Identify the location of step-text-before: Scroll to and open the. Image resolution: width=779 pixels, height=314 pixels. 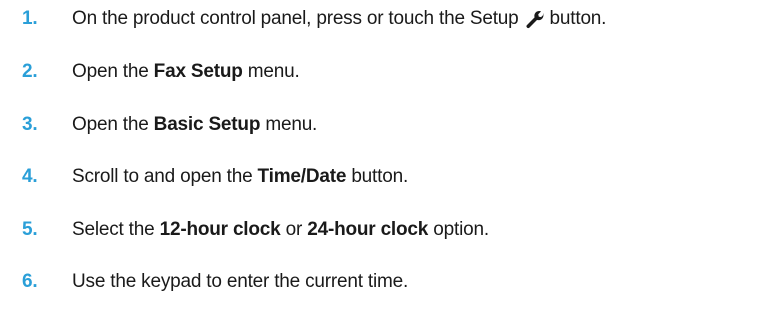
(162, 176).